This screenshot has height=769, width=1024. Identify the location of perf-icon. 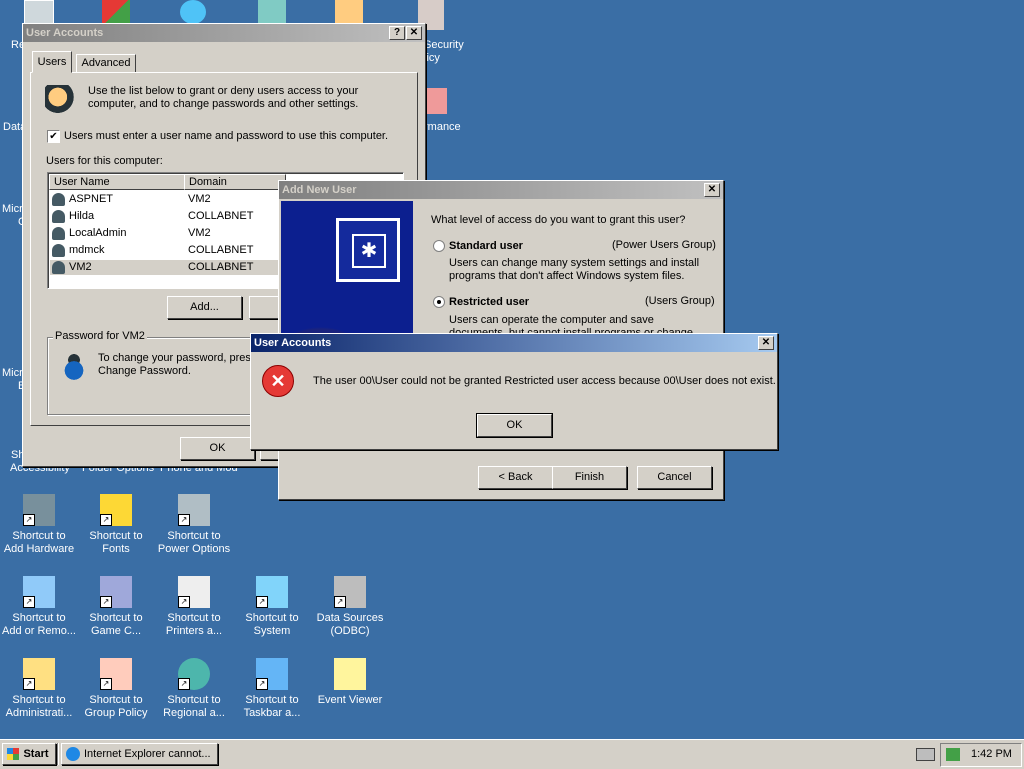
(436, 101).